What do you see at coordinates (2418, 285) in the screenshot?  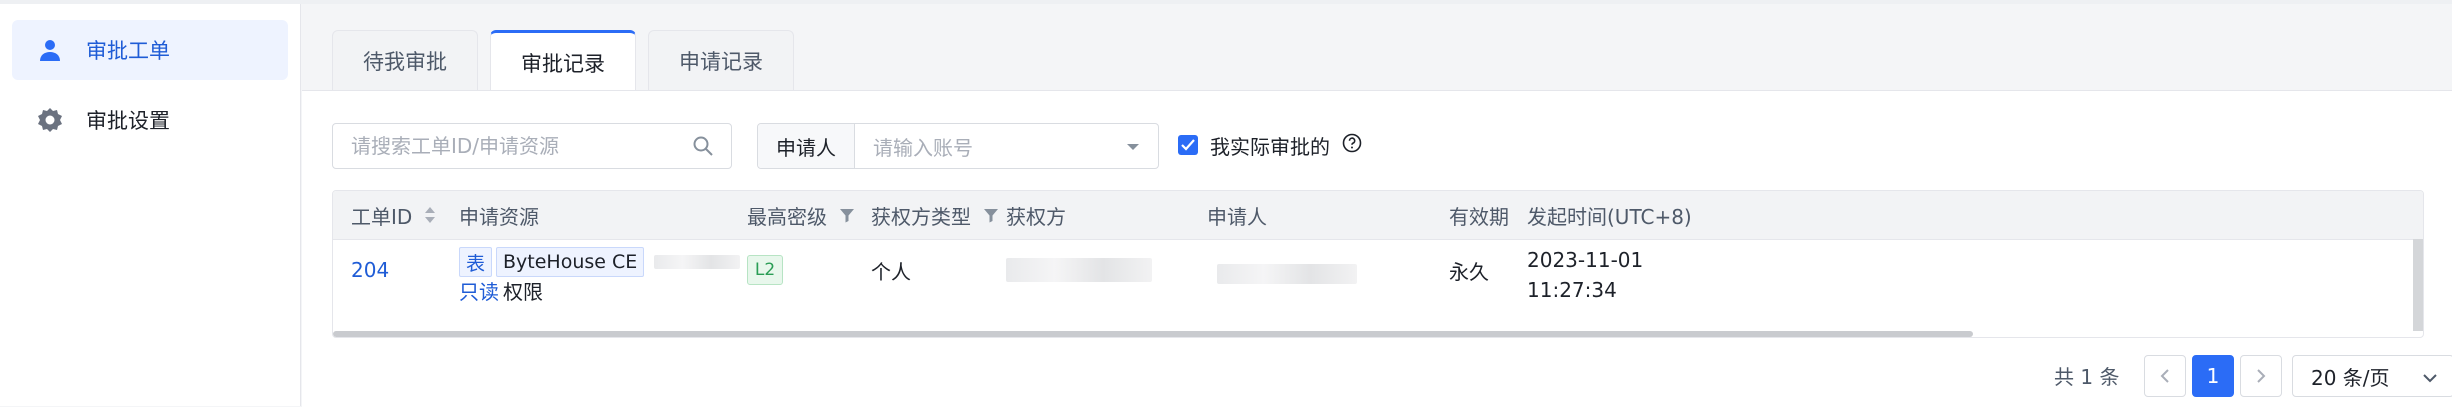 I see `vertical-scrollbar` at bounding box center [2418, 285].